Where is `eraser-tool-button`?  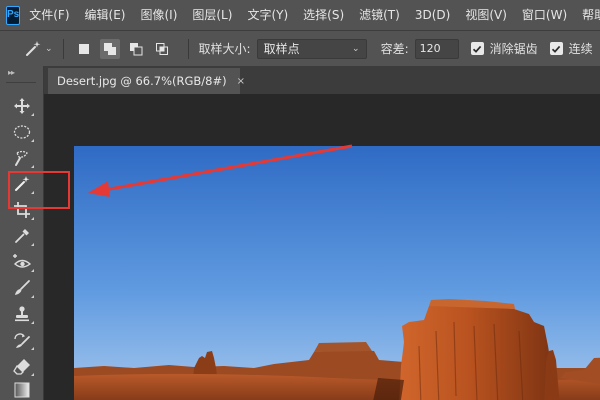
eraser-tool-button is located at coordinates (22, 366).